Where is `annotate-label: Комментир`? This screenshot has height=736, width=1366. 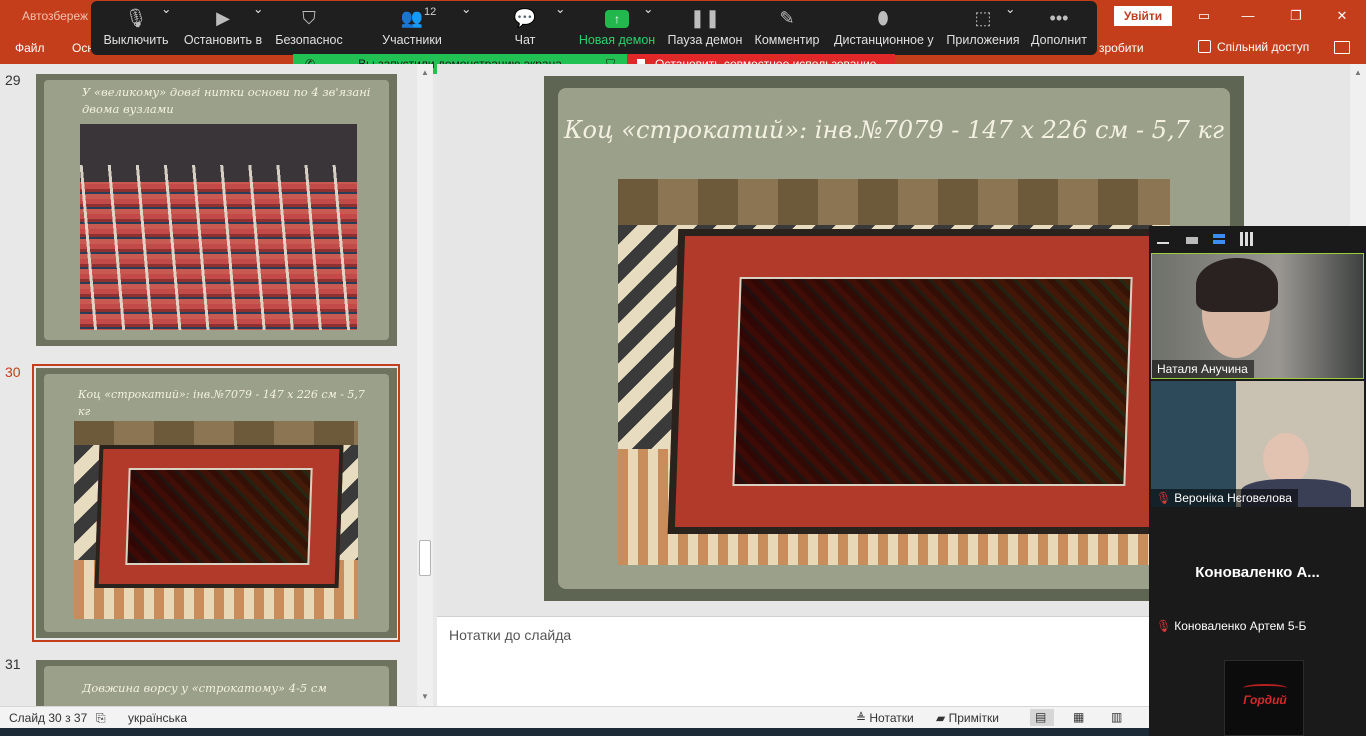
annotate-label: Комментир is located at coordinates (787, 40).